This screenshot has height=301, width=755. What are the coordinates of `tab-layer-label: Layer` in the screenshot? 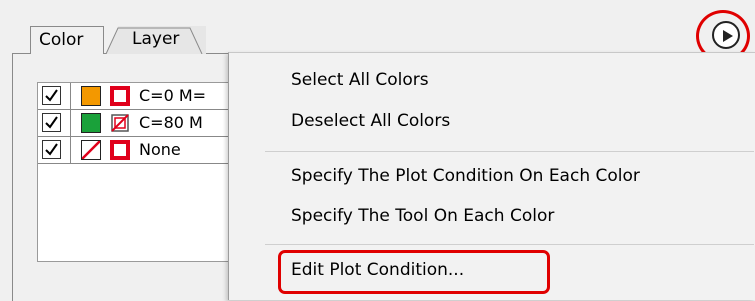 It's located at (156, 39).